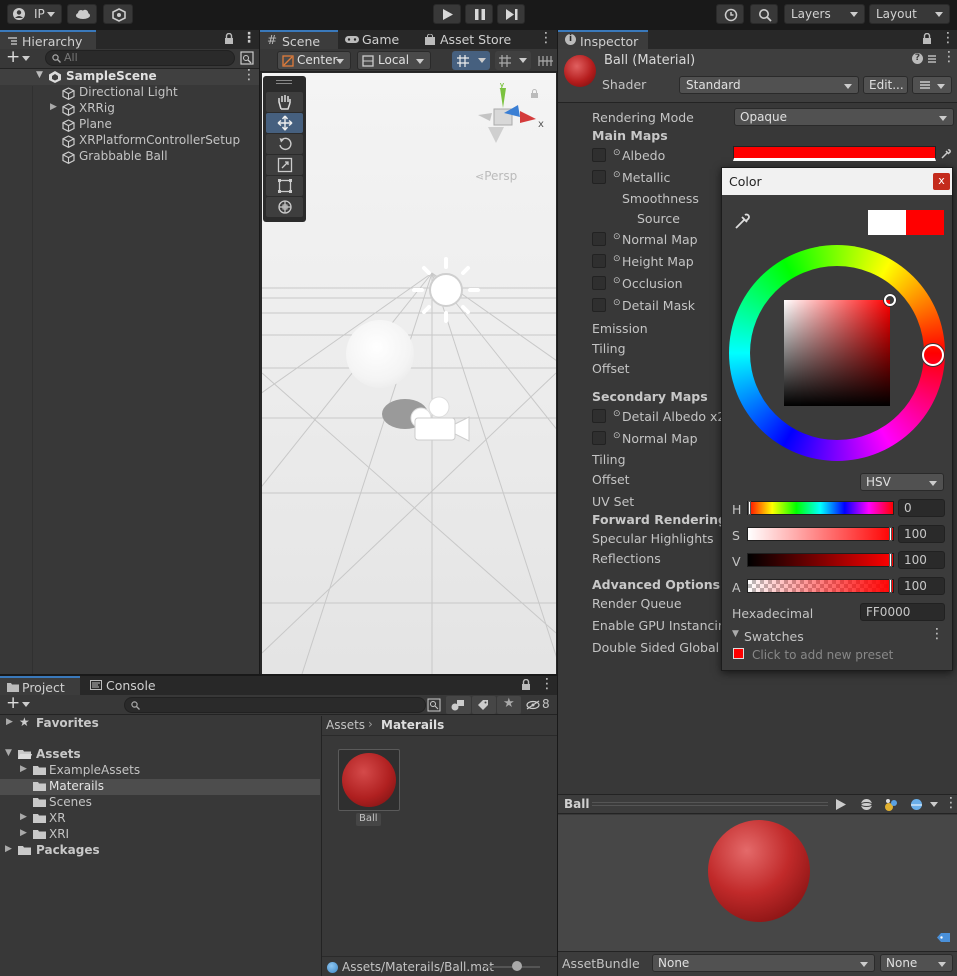 The height and width of the screenshot is (976, 957). What do you see at coordinates (447, 14) in the screenshot?
I see `play-button` at bounding box center [447, 14].